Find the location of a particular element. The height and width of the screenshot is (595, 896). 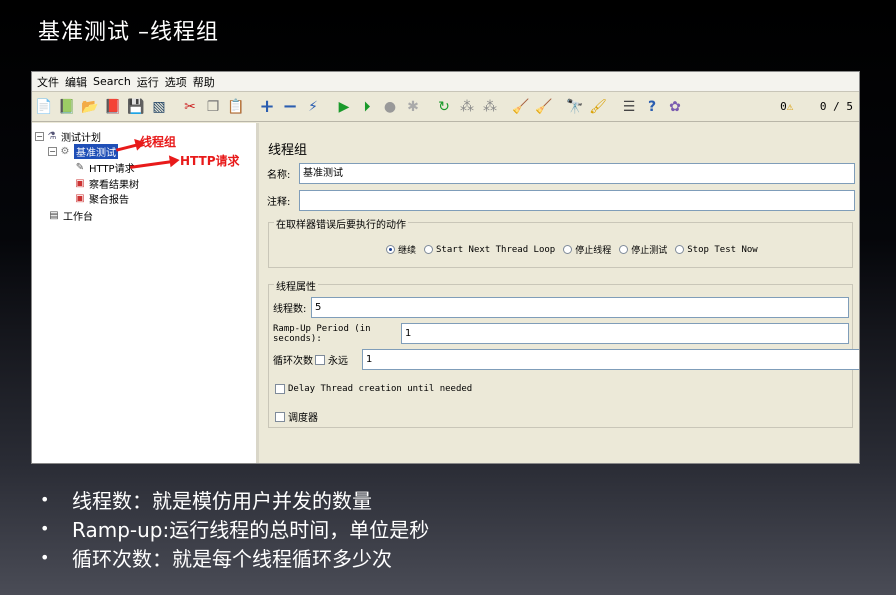

copy-icon: ❐ is located at coordinates (213, 107).